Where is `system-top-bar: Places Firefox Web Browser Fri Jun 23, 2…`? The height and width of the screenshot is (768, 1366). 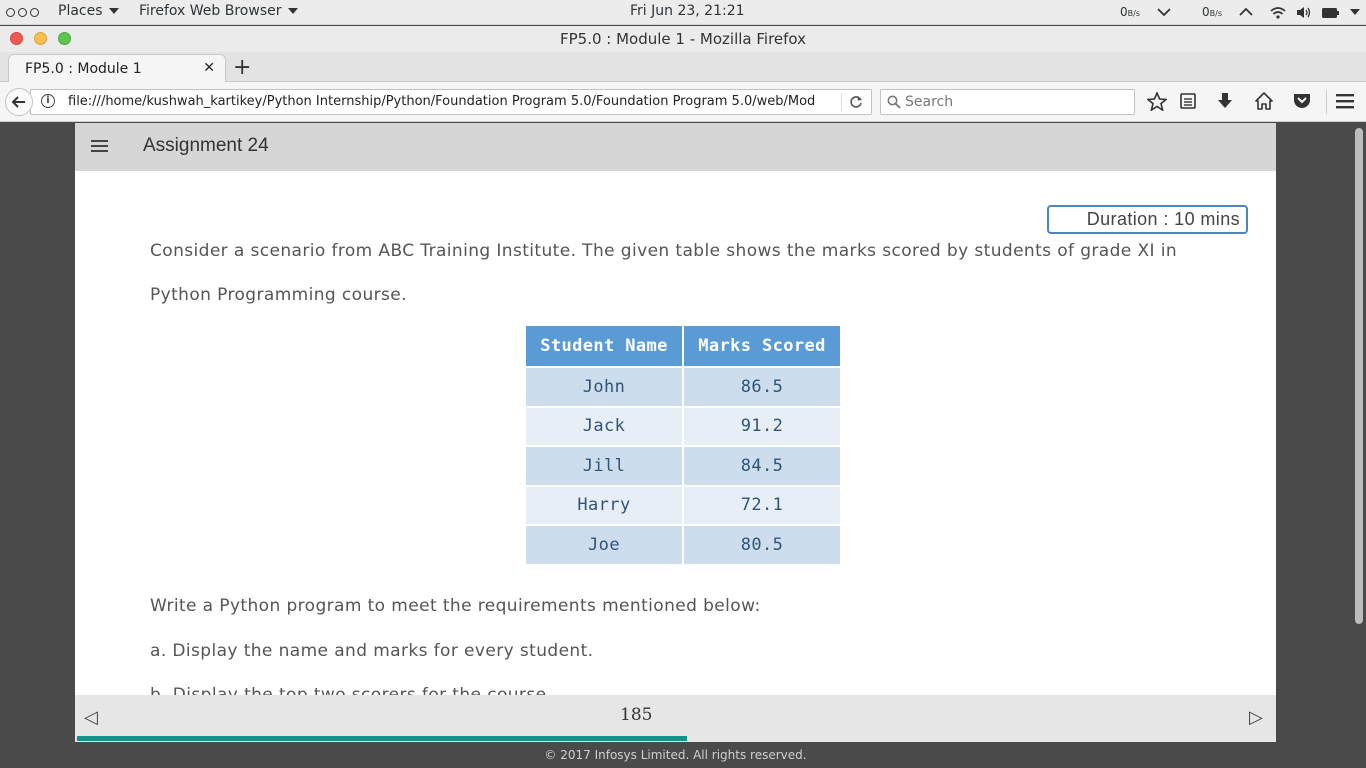 system-top-bar: Places Firefox Web Browser Fri Jun 23, 2… is located at coordinates (683, 12).